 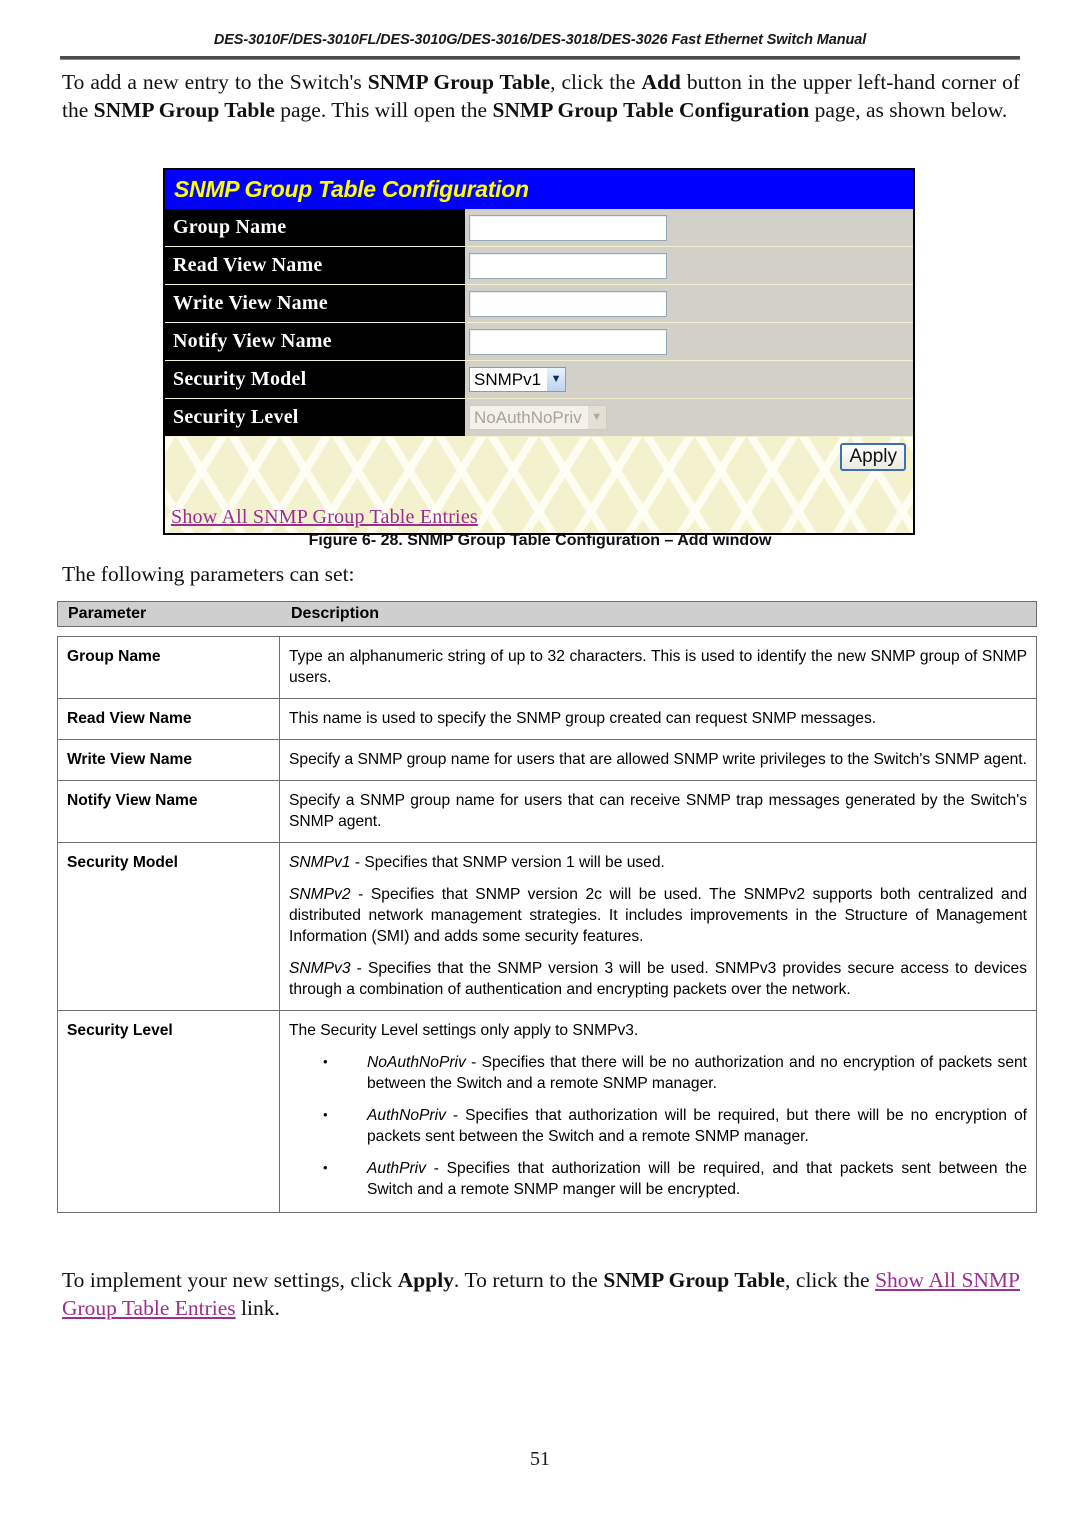 I want to click on form-row-security-model: Security Model SNMPv1 ▼, so click(x=539, y=380).